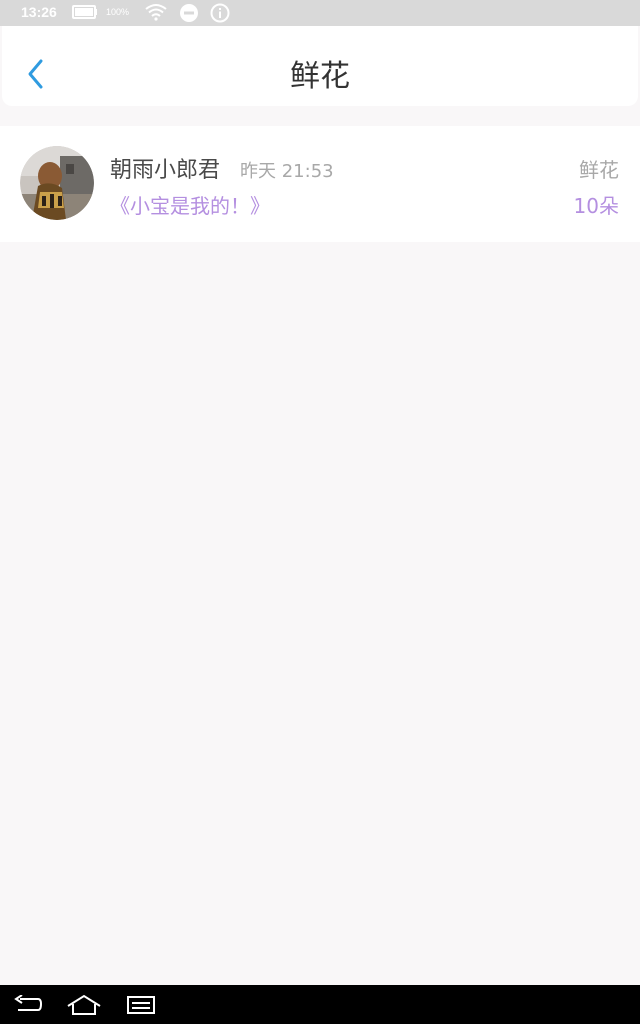 The width and height of the screenshot is (640, 1024). Describe the element at coordinates (141, 1005) in the screenshot. I see `recent-apps-icon` at that location.